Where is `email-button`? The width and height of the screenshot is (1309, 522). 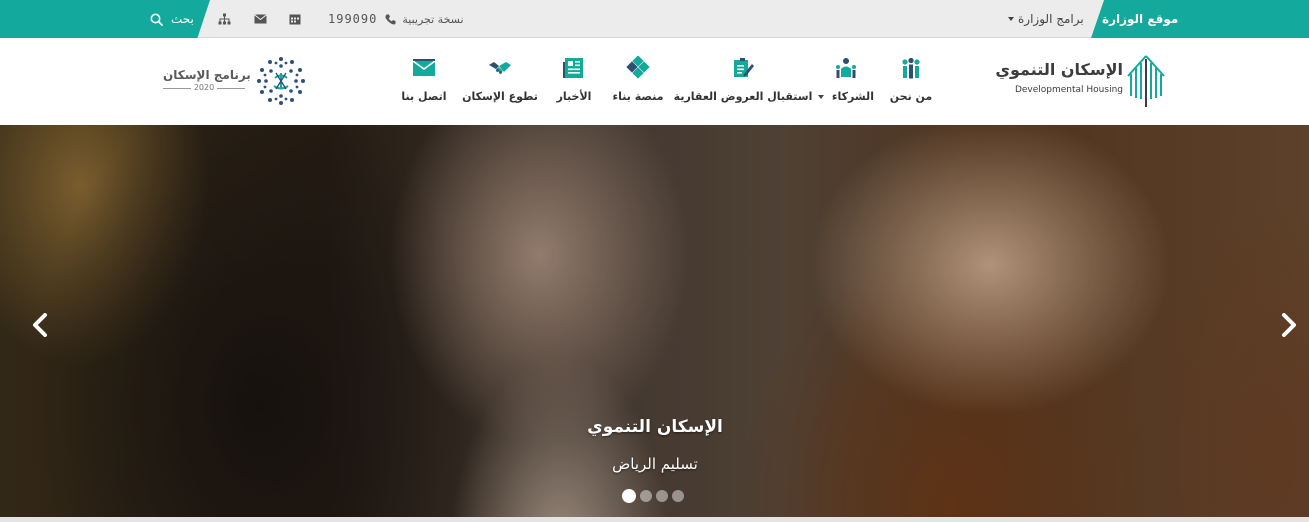
email-button is located at coordinates (260, 19).